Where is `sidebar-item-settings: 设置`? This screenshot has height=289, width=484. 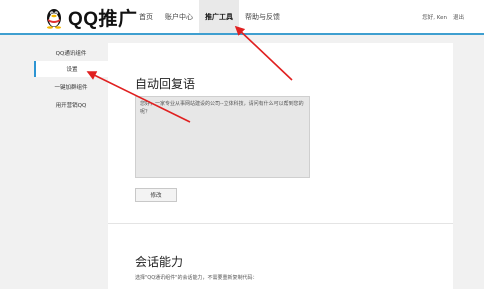
sidebar-item-settings: 设置 is located at coordinates (71, 69).